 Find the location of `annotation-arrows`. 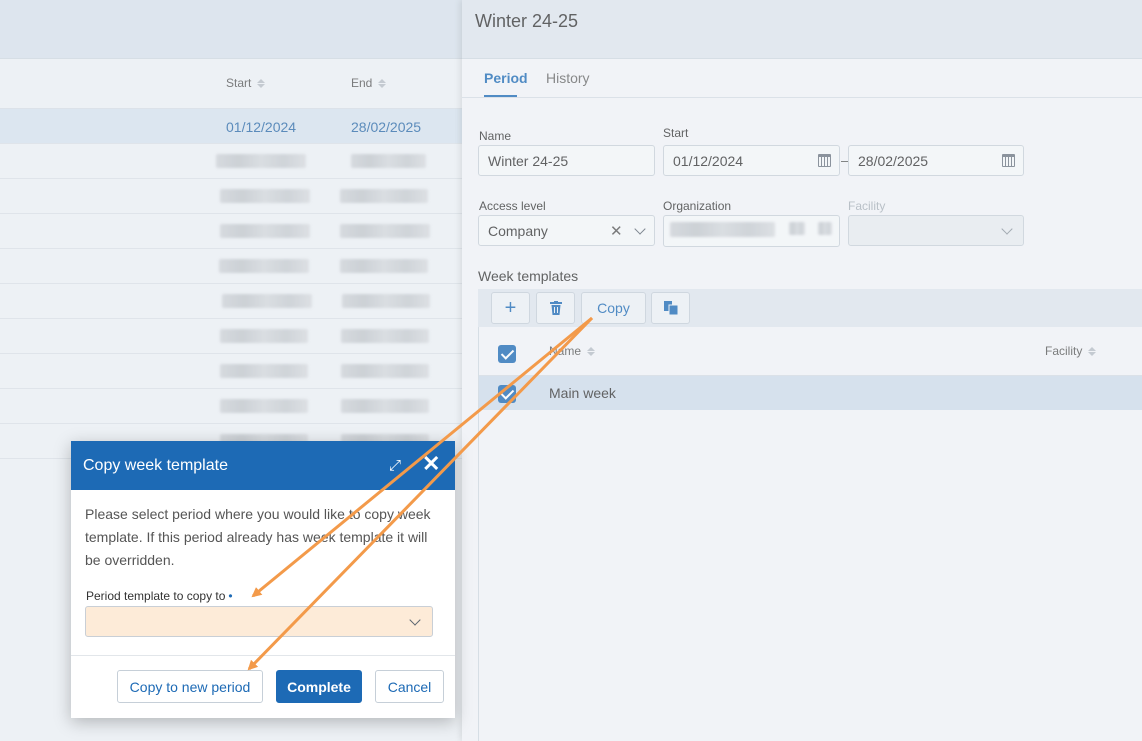

annotation-arrows is located at coordinates (420, 493).